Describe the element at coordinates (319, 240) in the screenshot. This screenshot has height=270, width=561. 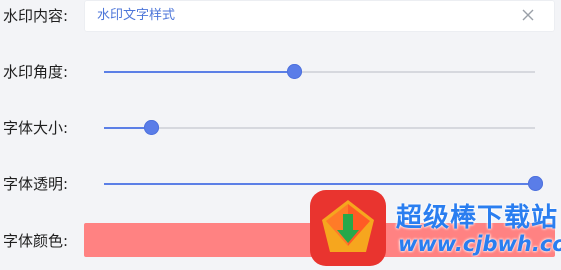
I see `color-swatch` at that location.